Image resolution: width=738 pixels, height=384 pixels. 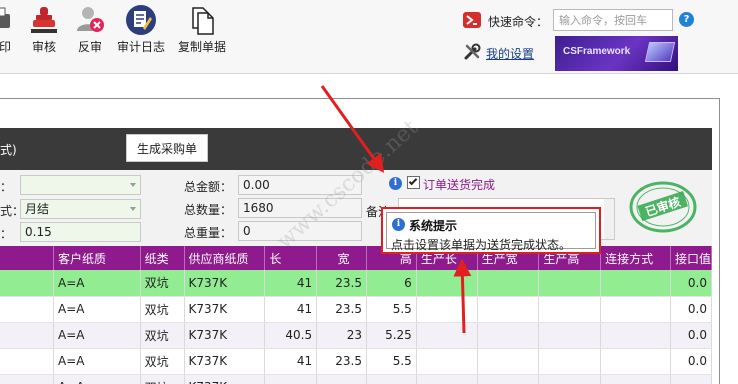 I want to click on payment-method-select: 月结, so click(x=80, y=209).